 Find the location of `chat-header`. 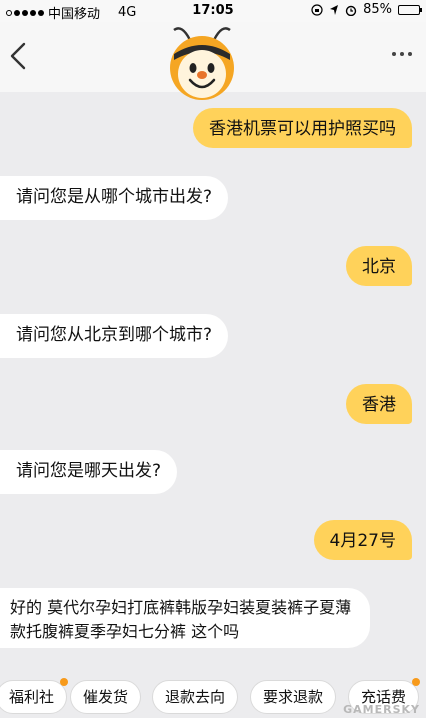

chat-header is located at coordinates (213, 61).